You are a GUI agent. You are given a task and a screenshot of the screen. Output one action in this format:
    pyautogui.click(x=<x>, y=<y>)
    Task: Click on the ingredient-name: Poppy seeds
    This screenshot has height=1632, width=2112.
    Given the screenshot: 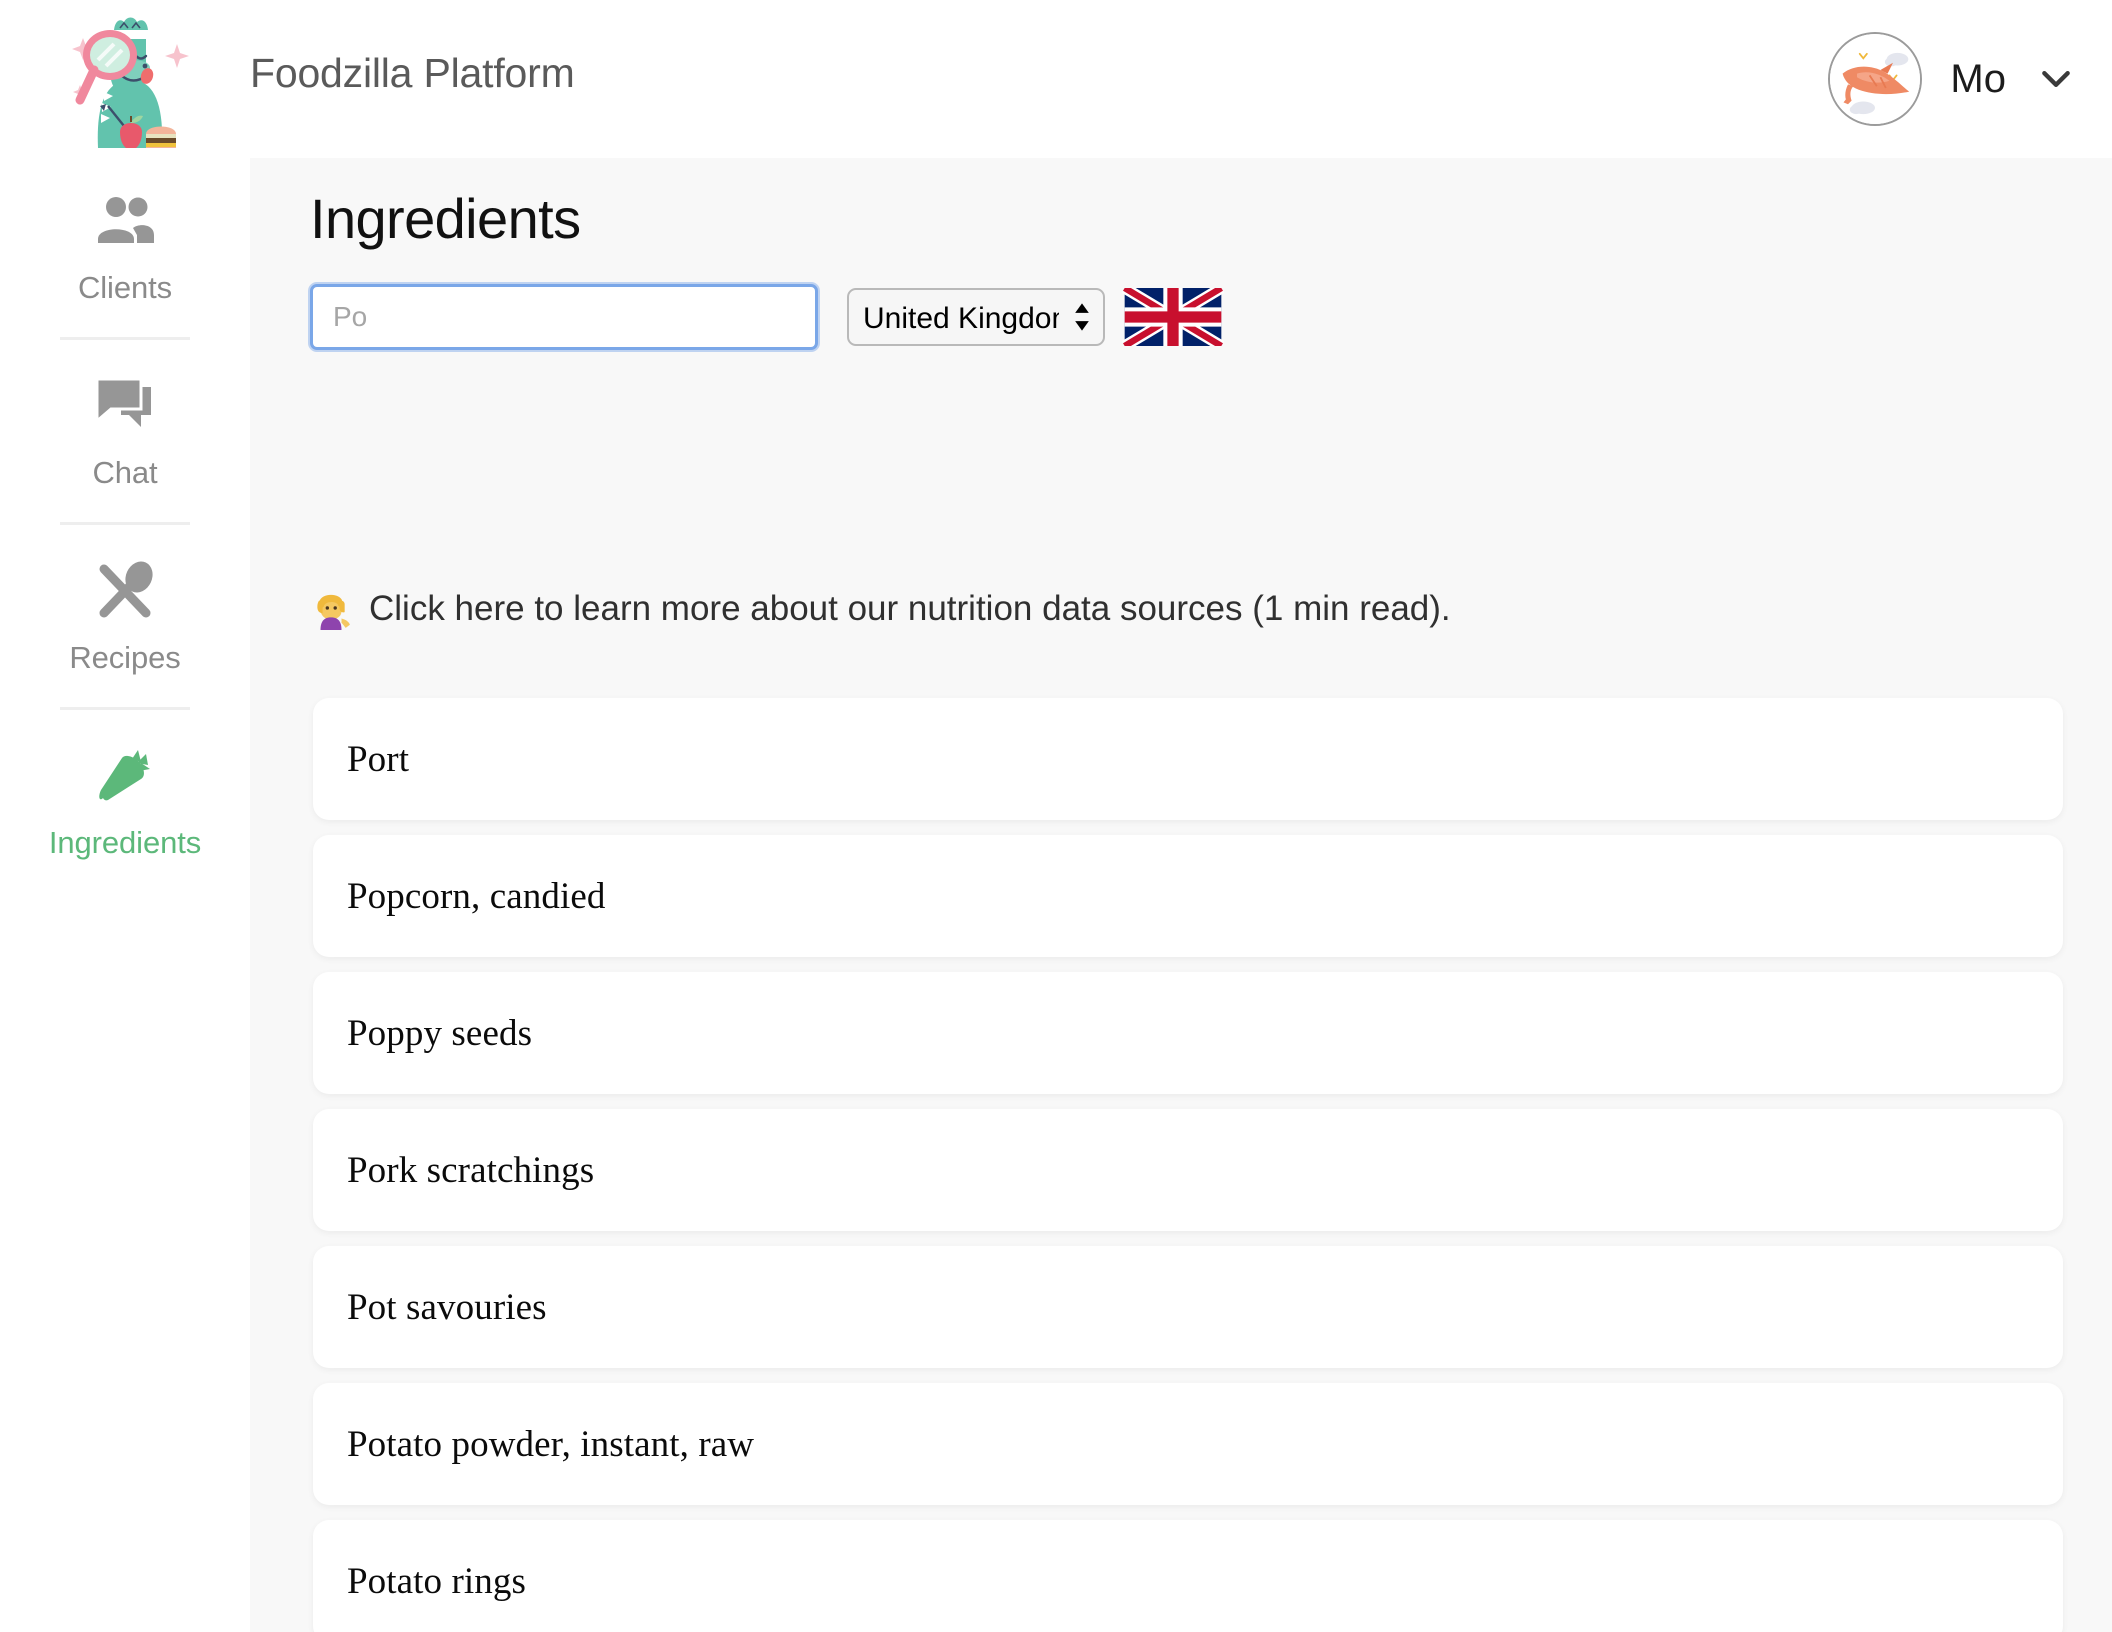 What is the action you would take?
    pyautogui.click(x=440, y=1033)
    